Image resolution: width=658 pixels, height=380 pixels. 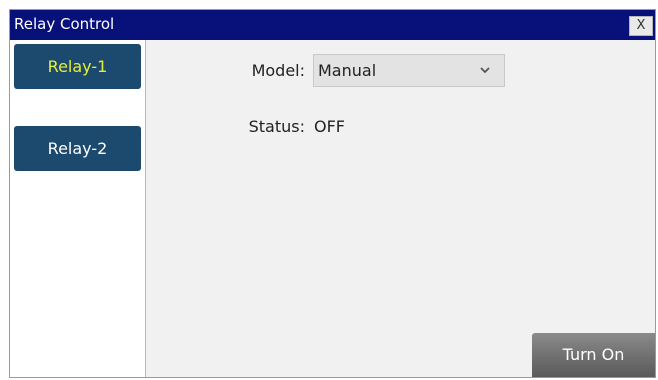 What do you see at coordinates (64, 24) in the screenshot?
I see `window-title: Relay Control` at bounding box center [64, 24].